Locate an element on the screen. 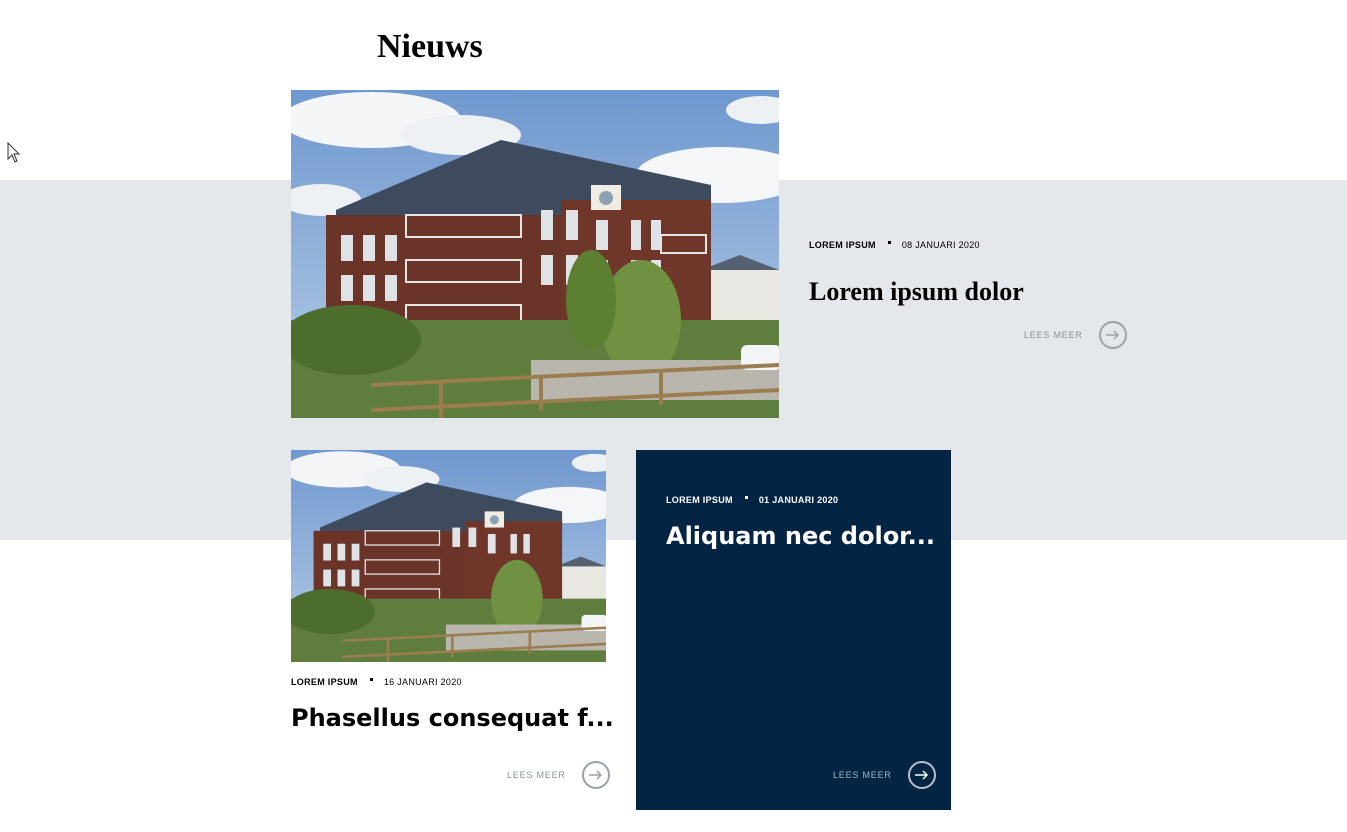 This screenshot has height=832, width=1347. read-more-link-2: LEES MEER is located at coordinates (558, 775).